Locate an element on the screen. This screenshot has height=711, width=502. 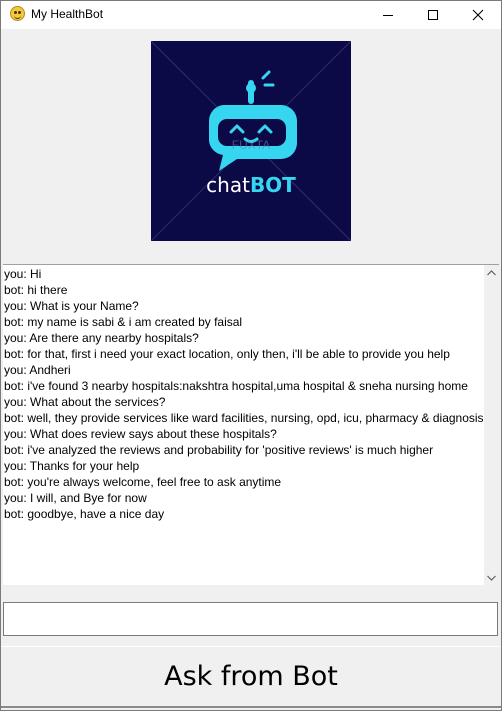
chat-message: bot: hi there is located at coordinates (36, 290).